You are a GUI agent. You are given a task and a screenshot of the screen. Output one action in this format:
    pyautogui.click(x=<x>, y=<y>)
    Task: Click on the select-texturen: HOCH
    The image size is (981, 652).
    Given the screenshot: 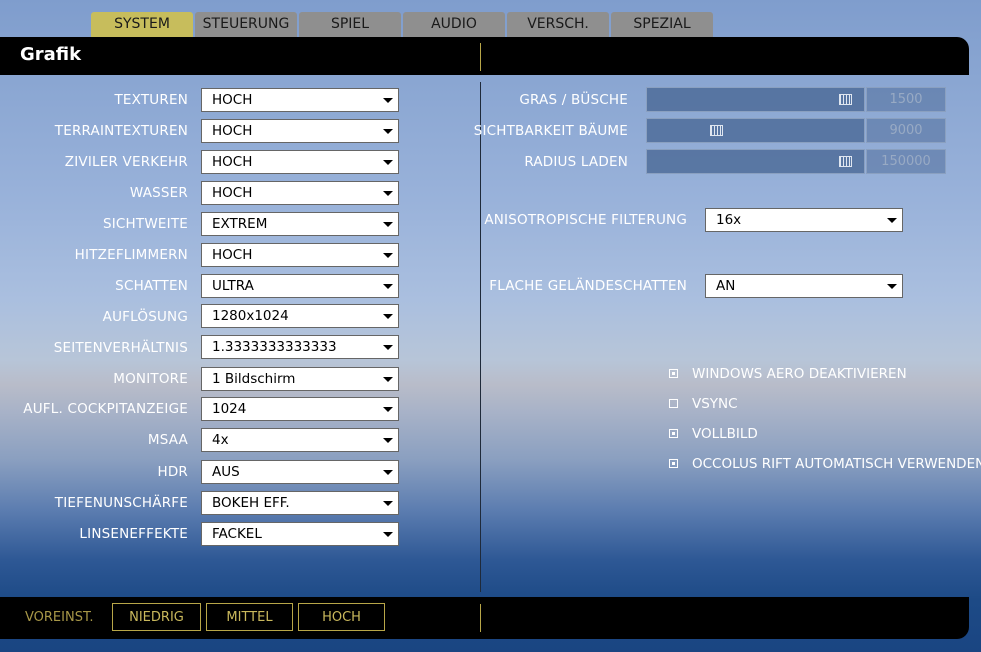 What is the action you would take?
    pyautogui.click(x=300, y=100)
    